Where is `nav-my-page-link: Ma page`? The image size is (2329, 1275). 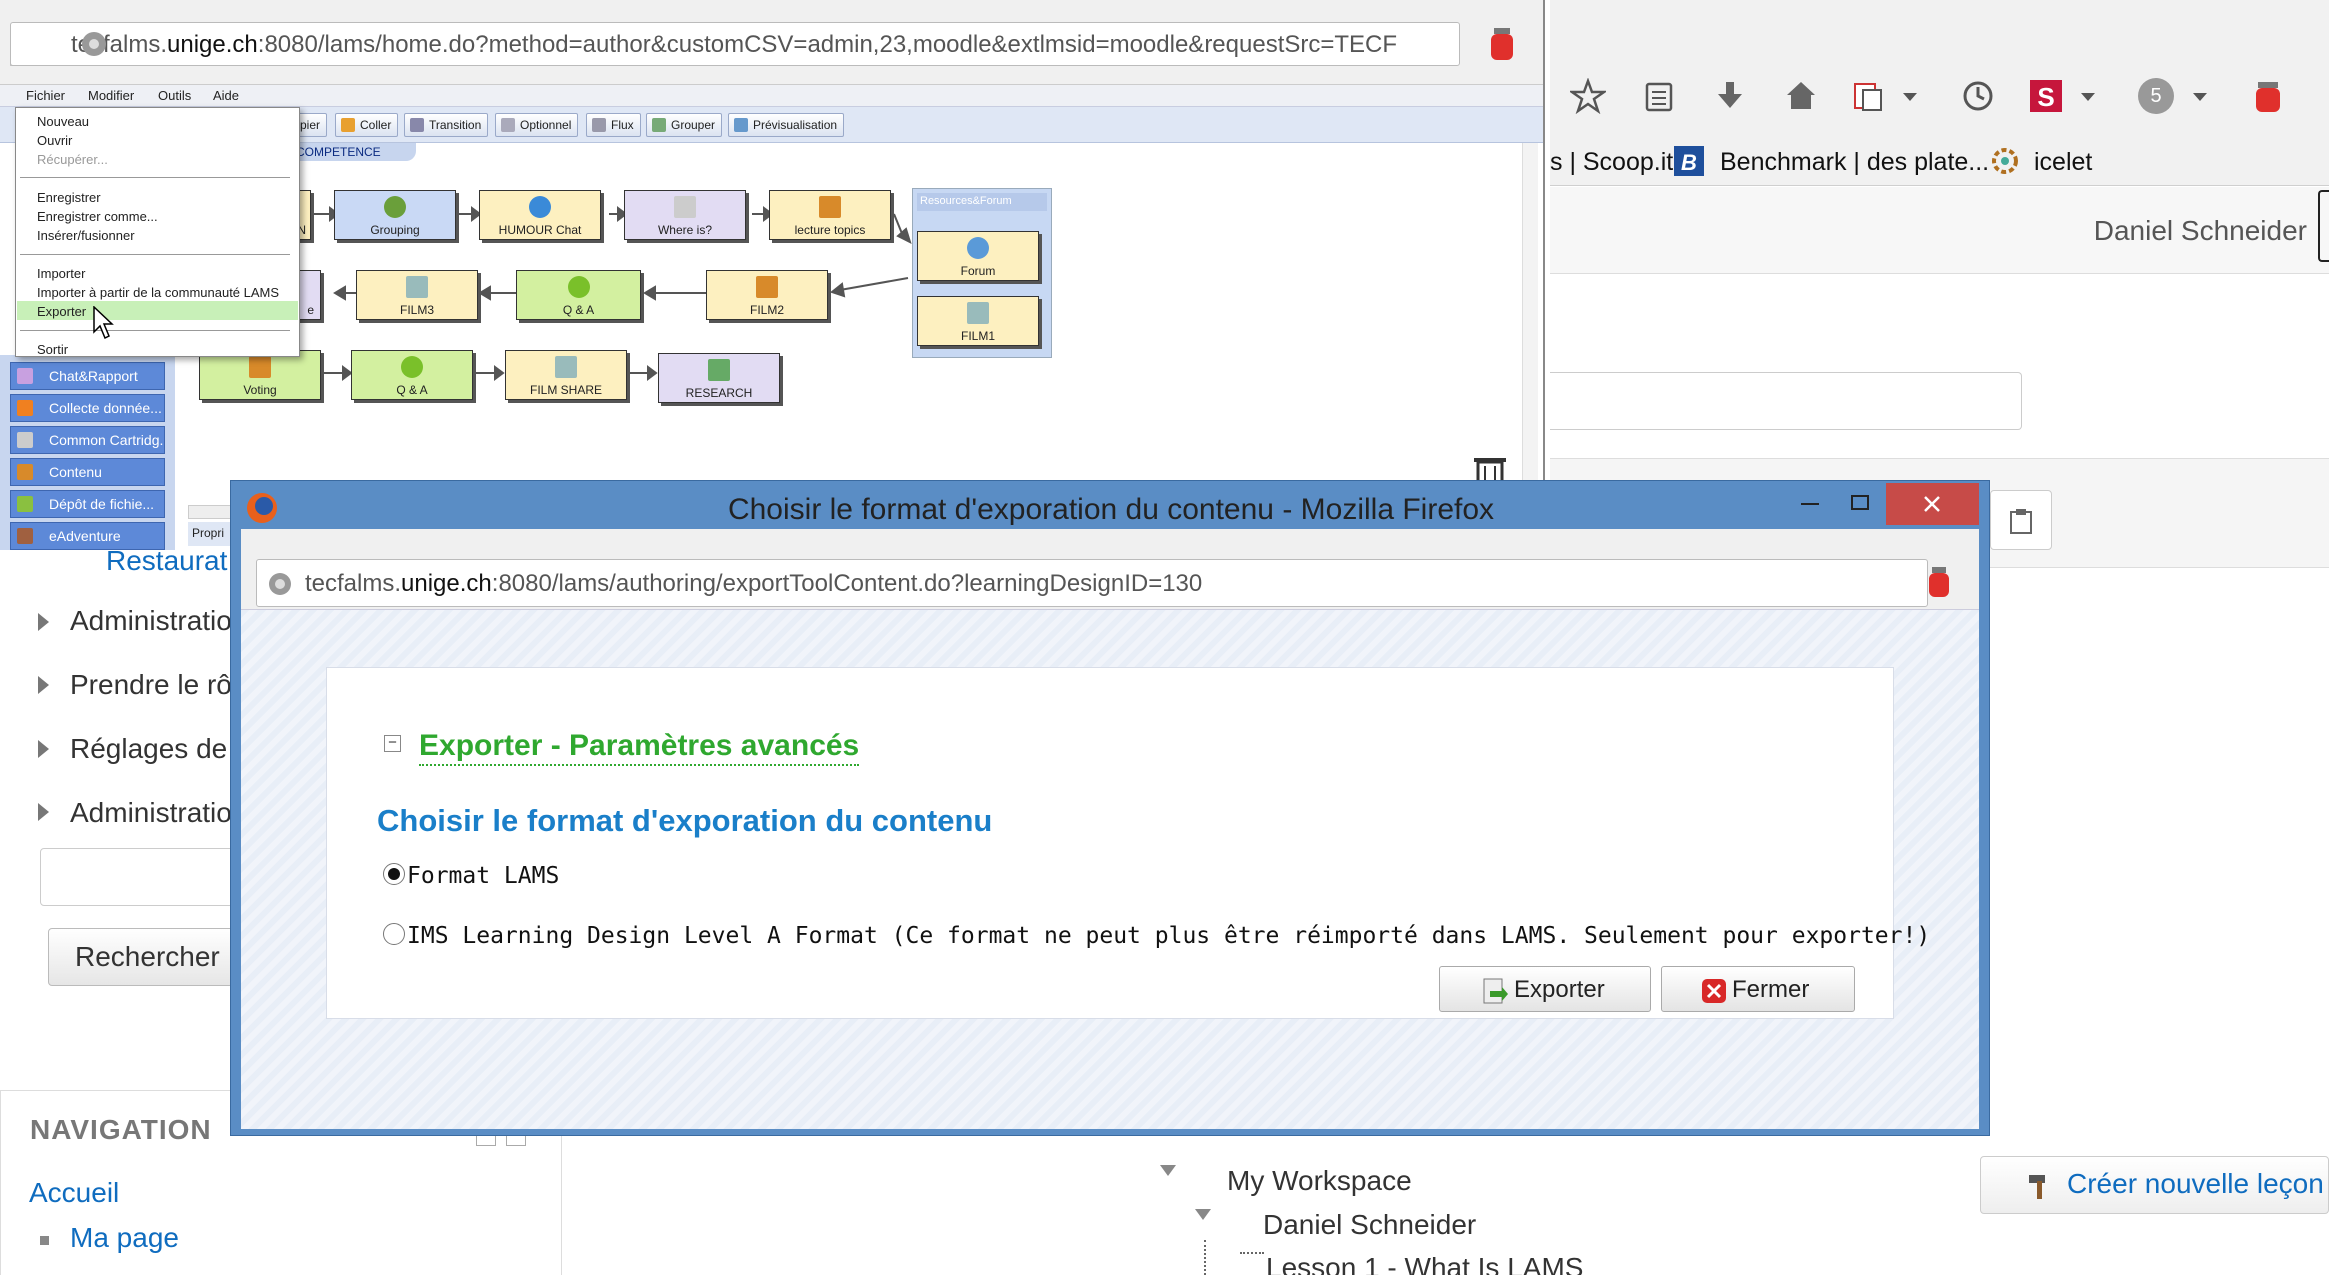
nav-my-page-link: Ma page is located at coordinates (124, 1238).